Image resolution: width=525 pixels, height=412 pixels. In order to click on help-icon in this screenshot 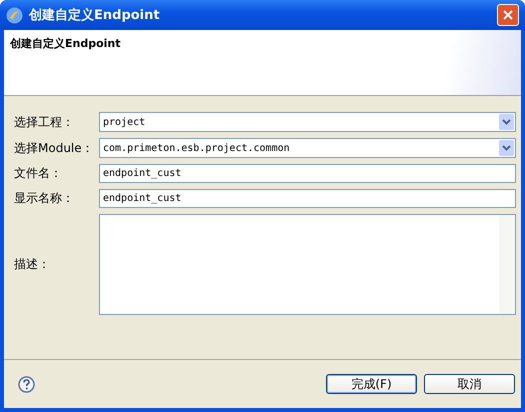, I will do `click(26, 384)`.